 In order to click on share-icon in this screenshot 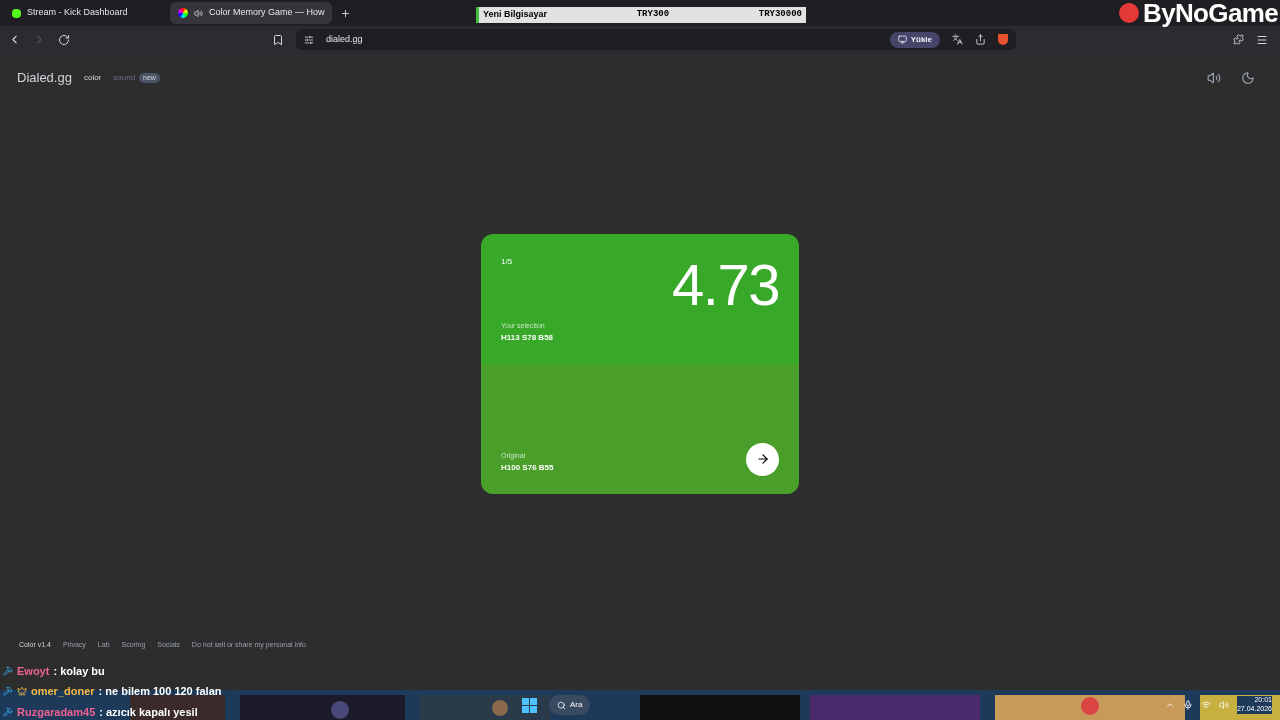, I will do `click(980, 39)`.